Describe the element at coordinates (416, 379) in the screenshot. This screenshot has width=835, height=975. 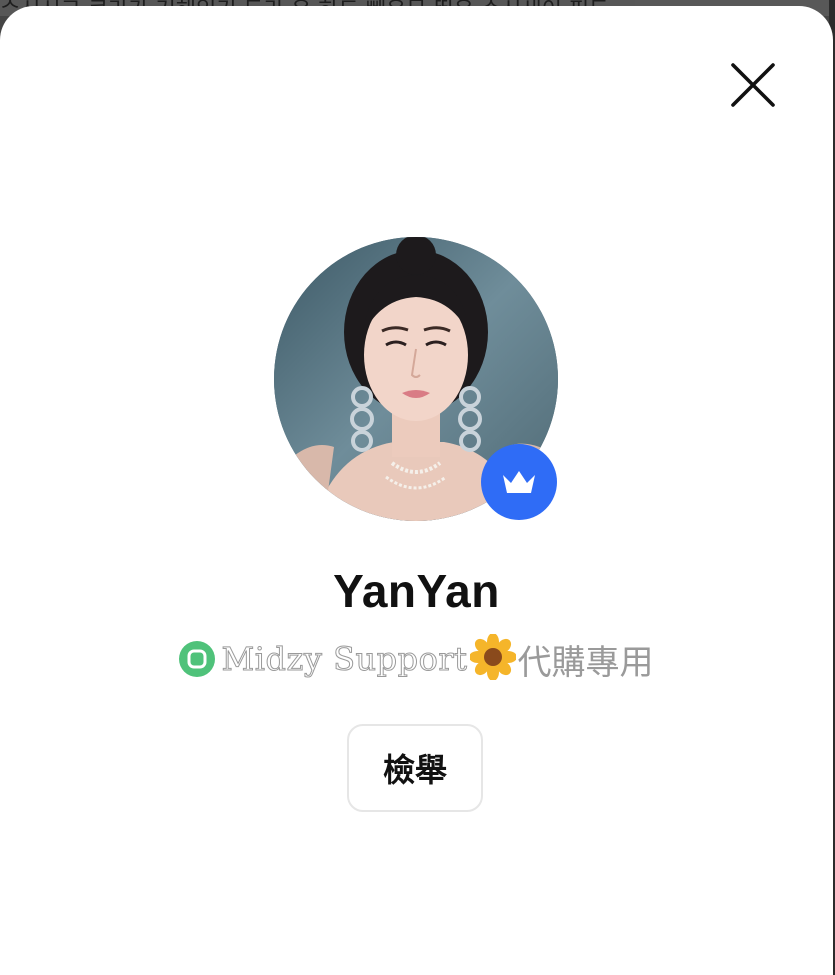
I see `avatar-container` at that location.